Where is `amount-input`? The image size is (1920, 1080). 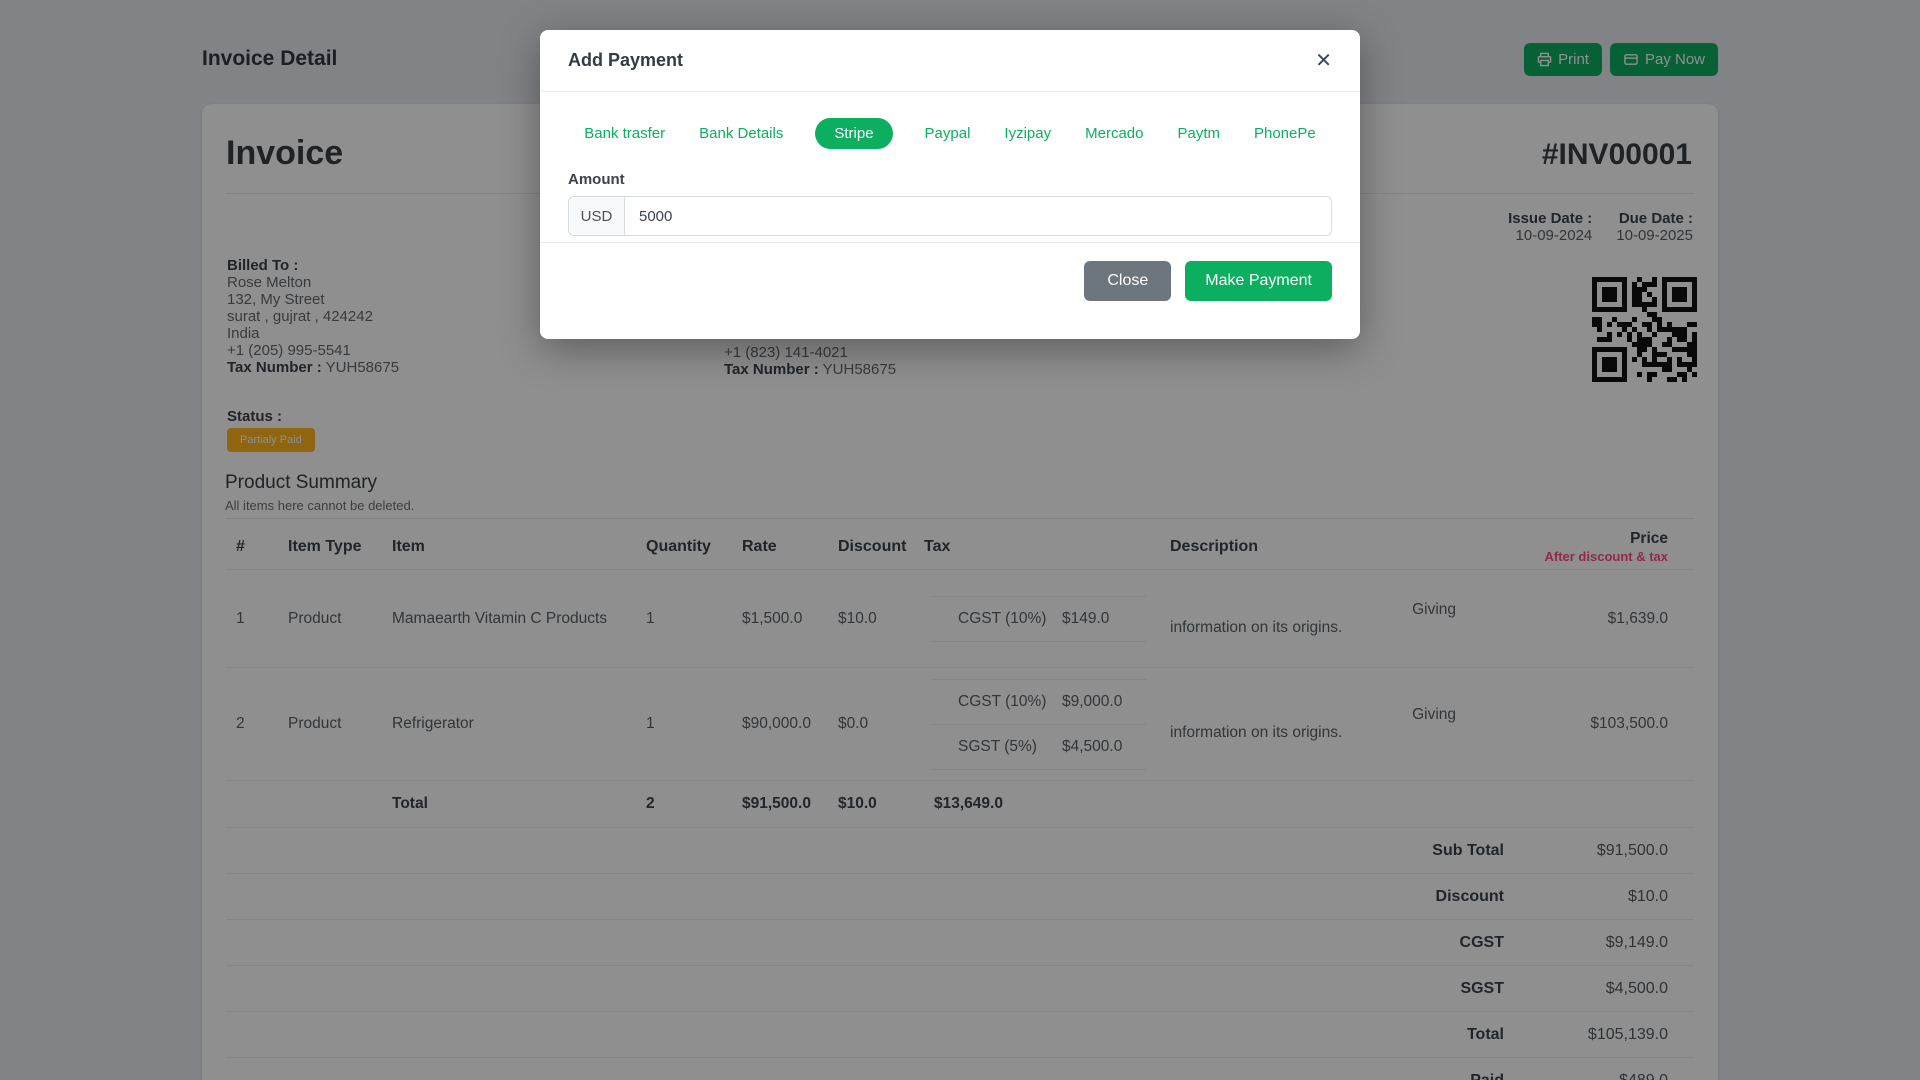
amount-input is located at coordinates (978, 216).